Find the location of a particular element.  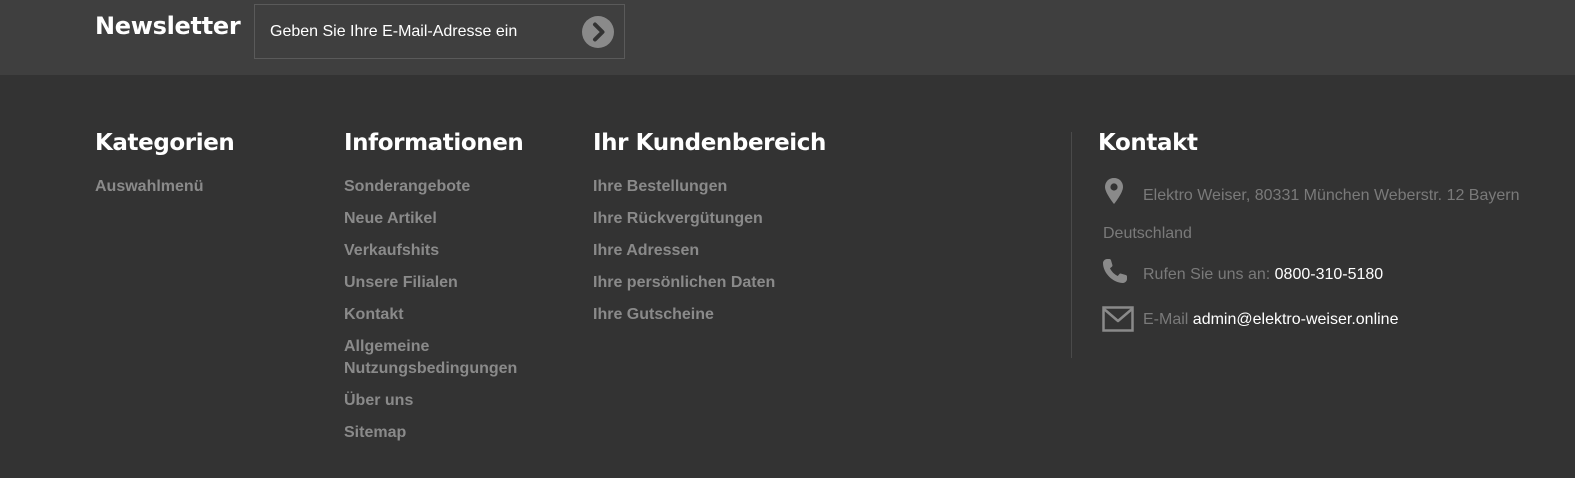

link-ueber-uns: Über uns is located at coordinates (444, 401).